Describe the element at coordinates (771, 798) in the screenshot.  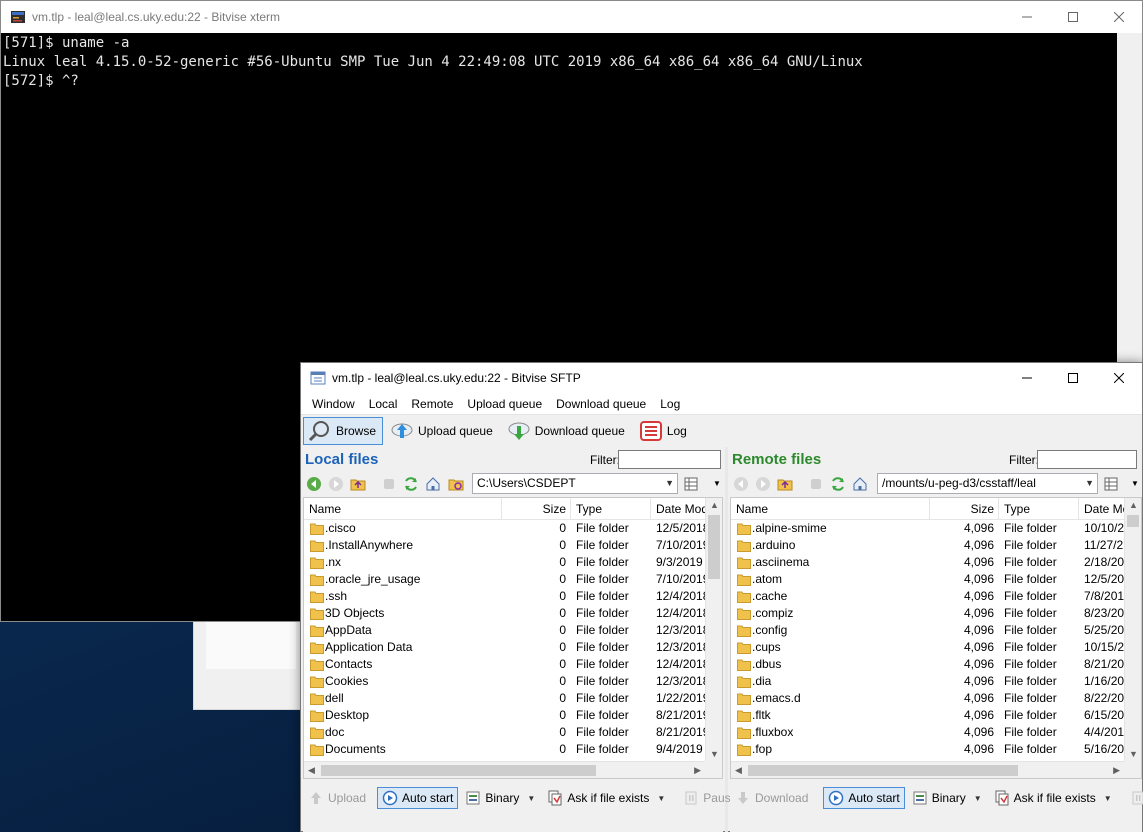
I see `download-button: Download` at that location.